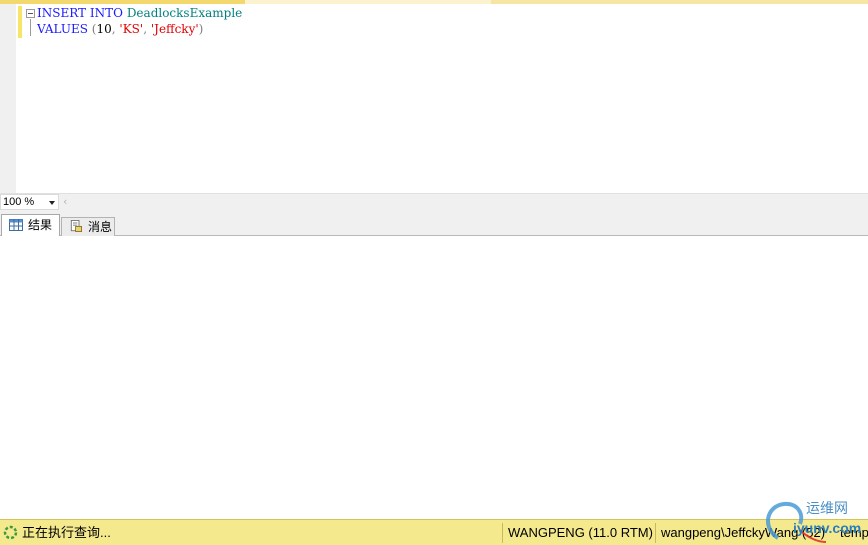 The width and height of the screenshot is (868, 545). I want to click on watermark-text-top: 运维网, so click(827, 509).